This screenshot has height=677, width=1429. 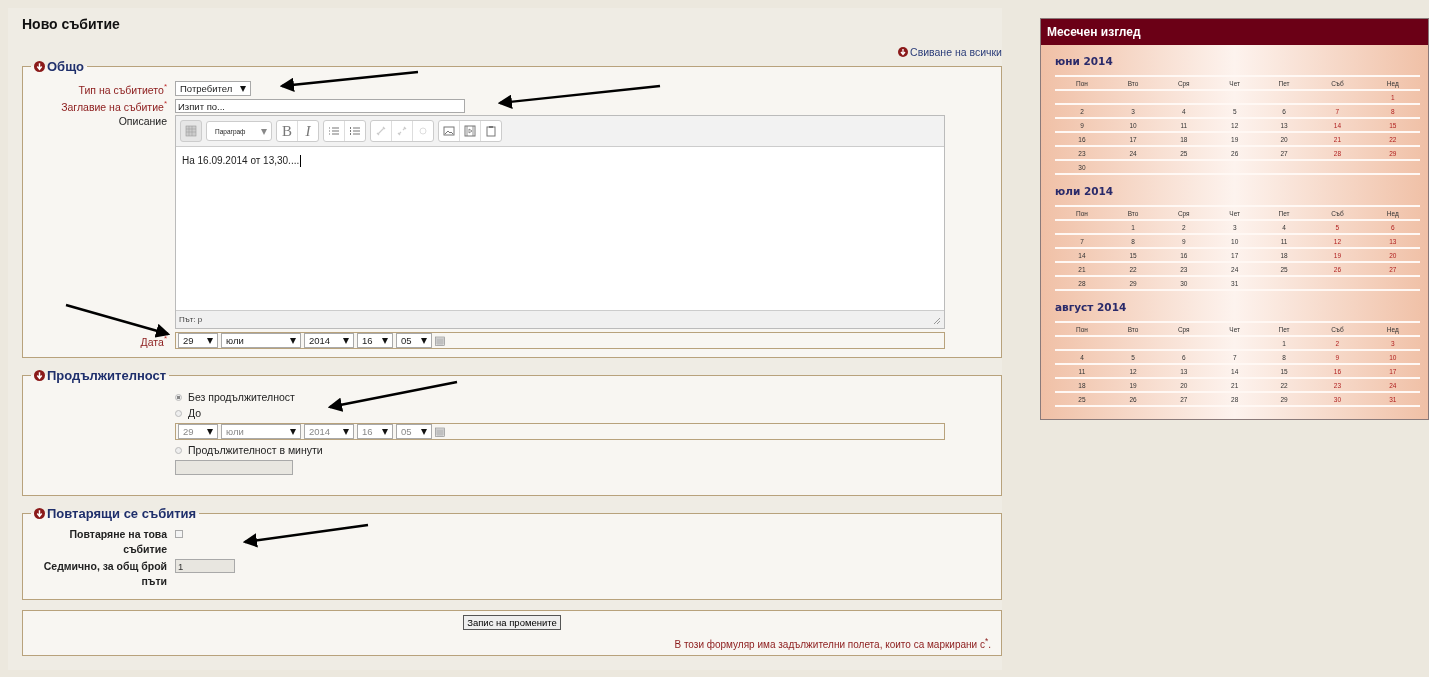 I want to click on field-label: Описание, so click(x=142, y=121).